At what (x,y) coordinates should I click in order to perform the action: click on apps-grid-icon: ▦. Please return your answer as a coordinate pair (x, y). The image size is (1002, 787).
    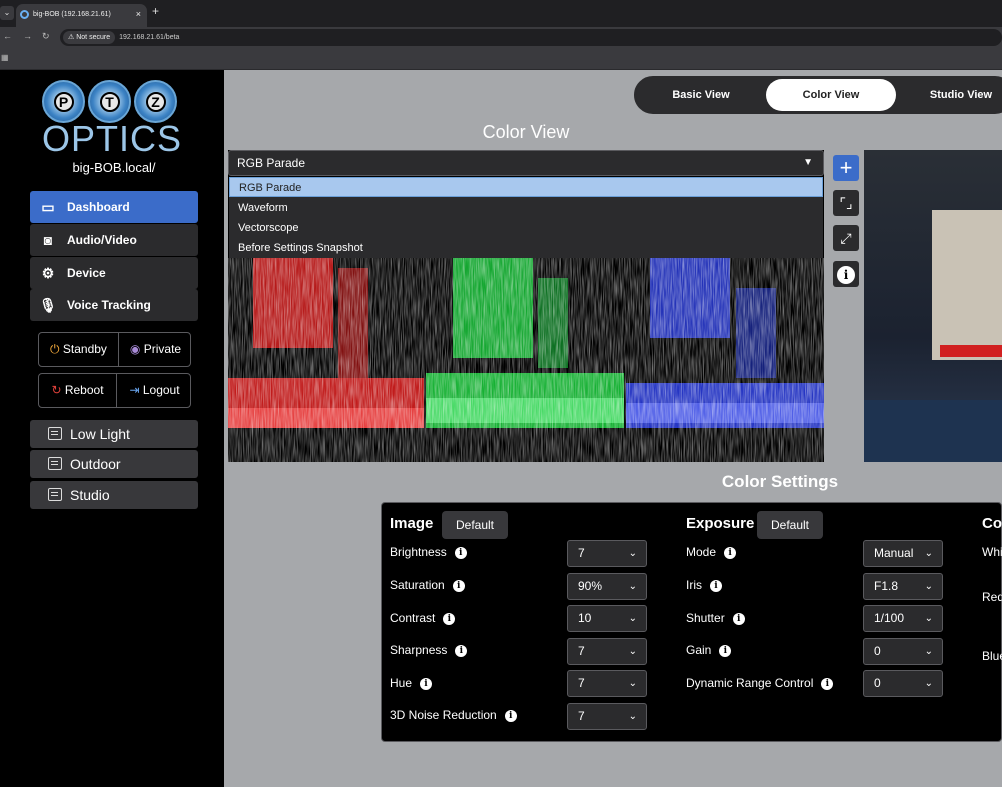
    Looking at the image, I should click on (5, 57).